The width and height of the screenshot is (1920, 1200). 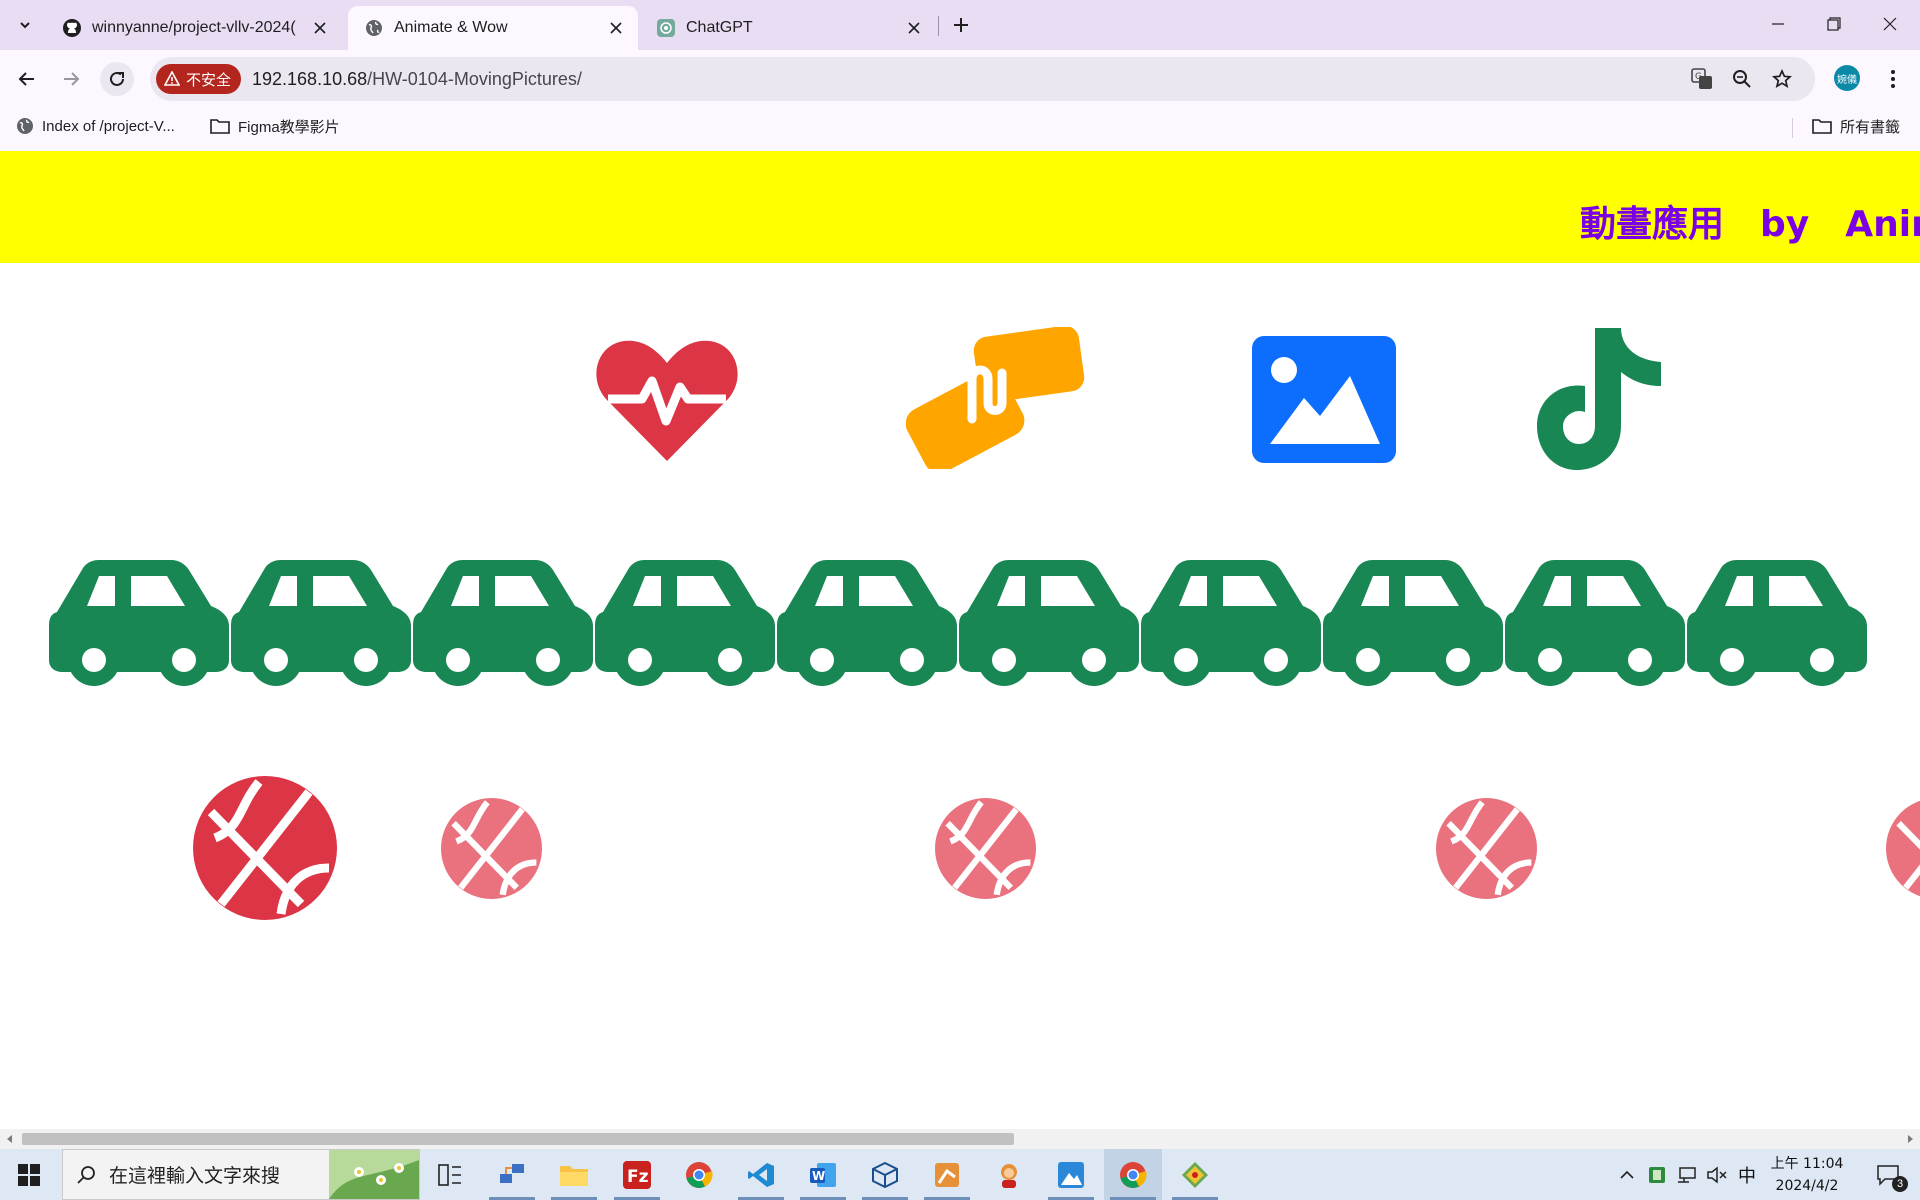 I want to click on back-button, so click(x=27, y=79).